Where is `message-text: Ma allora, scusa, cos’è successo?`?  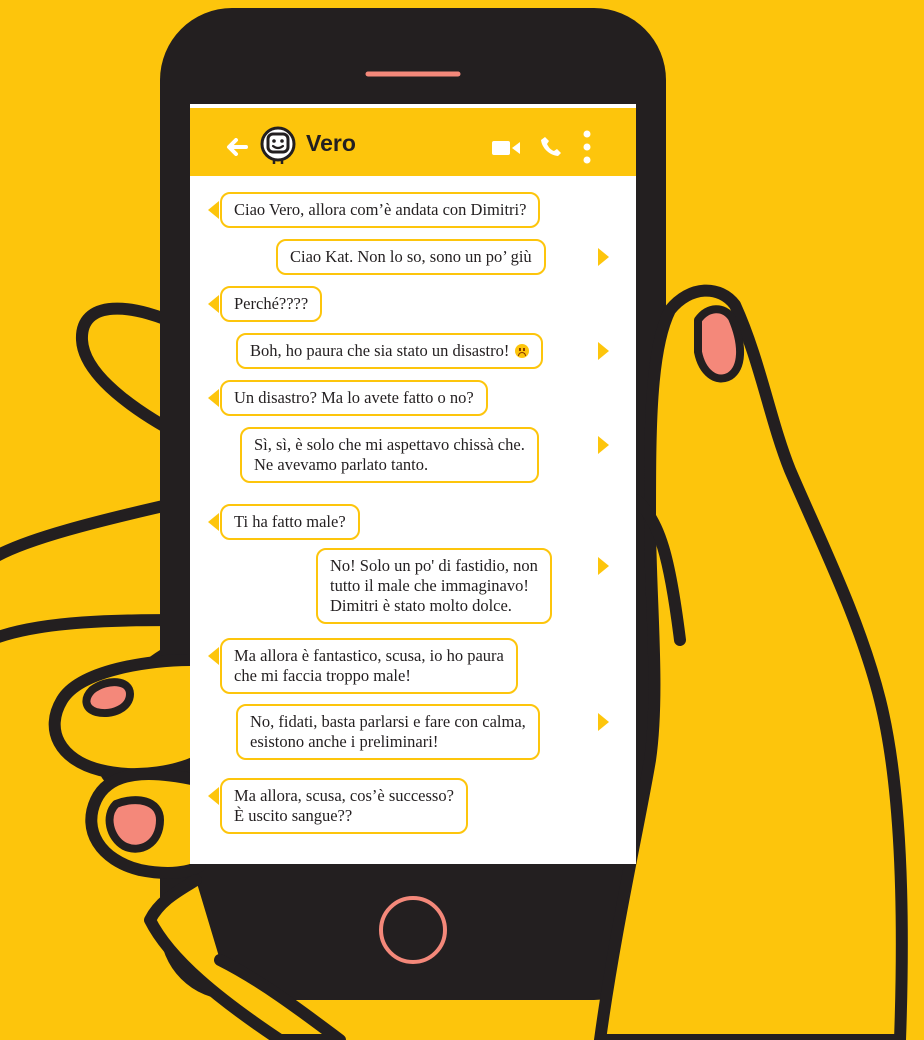 message-text: Ma allora, scusa, cos’è successo? is located at coordinates (344, 795).